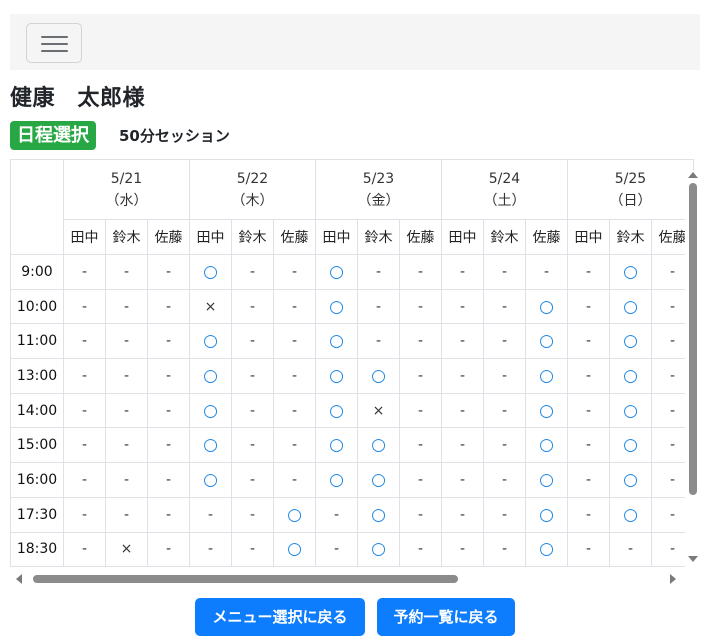 The image size is (720, 639). I want to click on navbar-toggler-button, so click(54, 43).